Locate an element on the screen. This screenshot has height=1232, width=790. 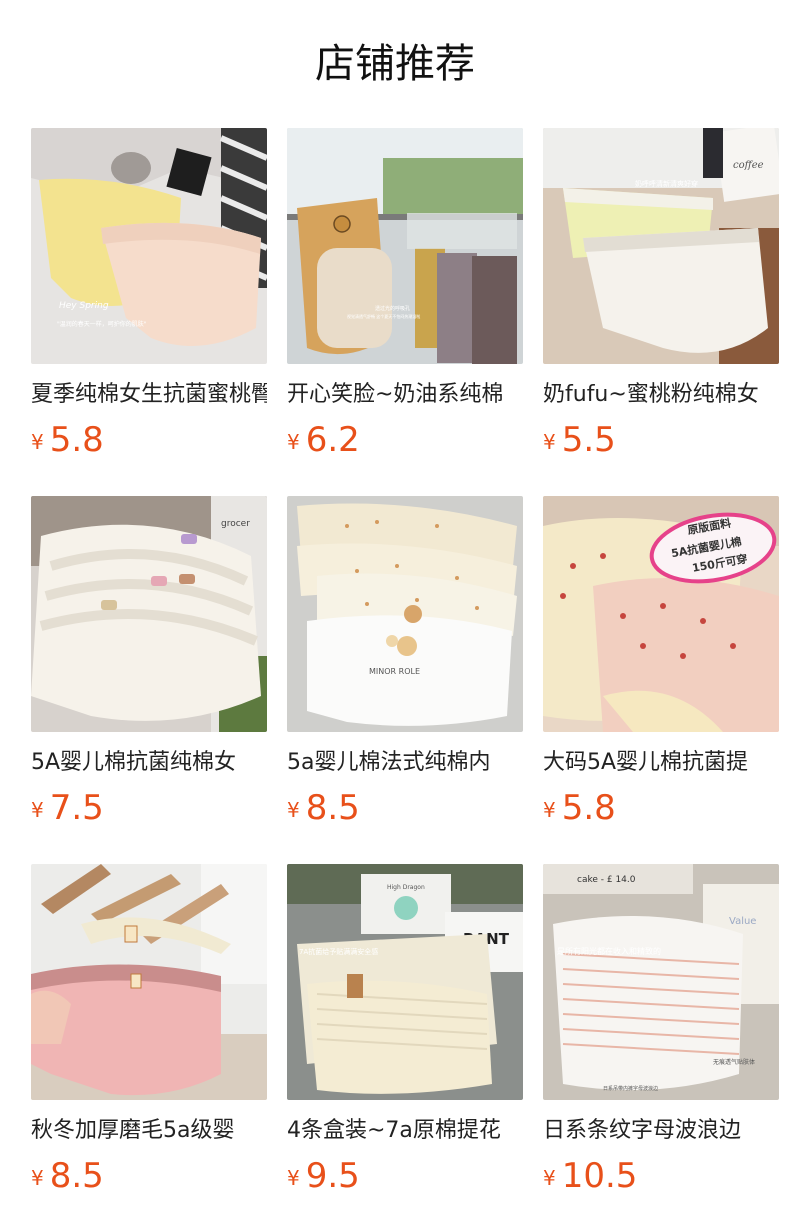
product-name: 大码5A婴儿棉抗菌提 is located at coordinates (661, 763).